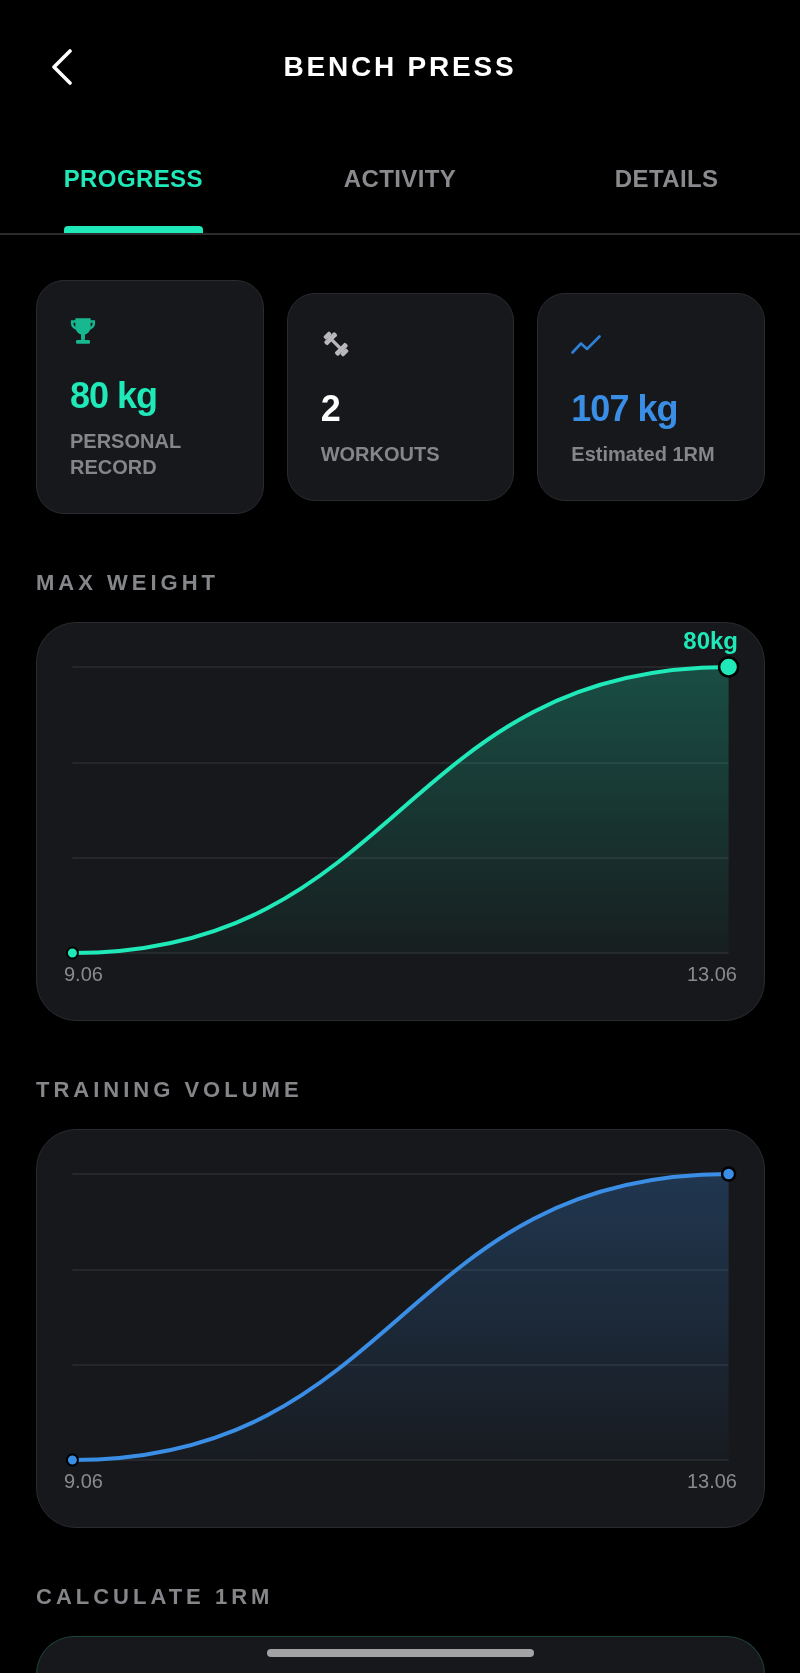  I want to click on stat-label: Estimated 1RM, so click(643, 454).